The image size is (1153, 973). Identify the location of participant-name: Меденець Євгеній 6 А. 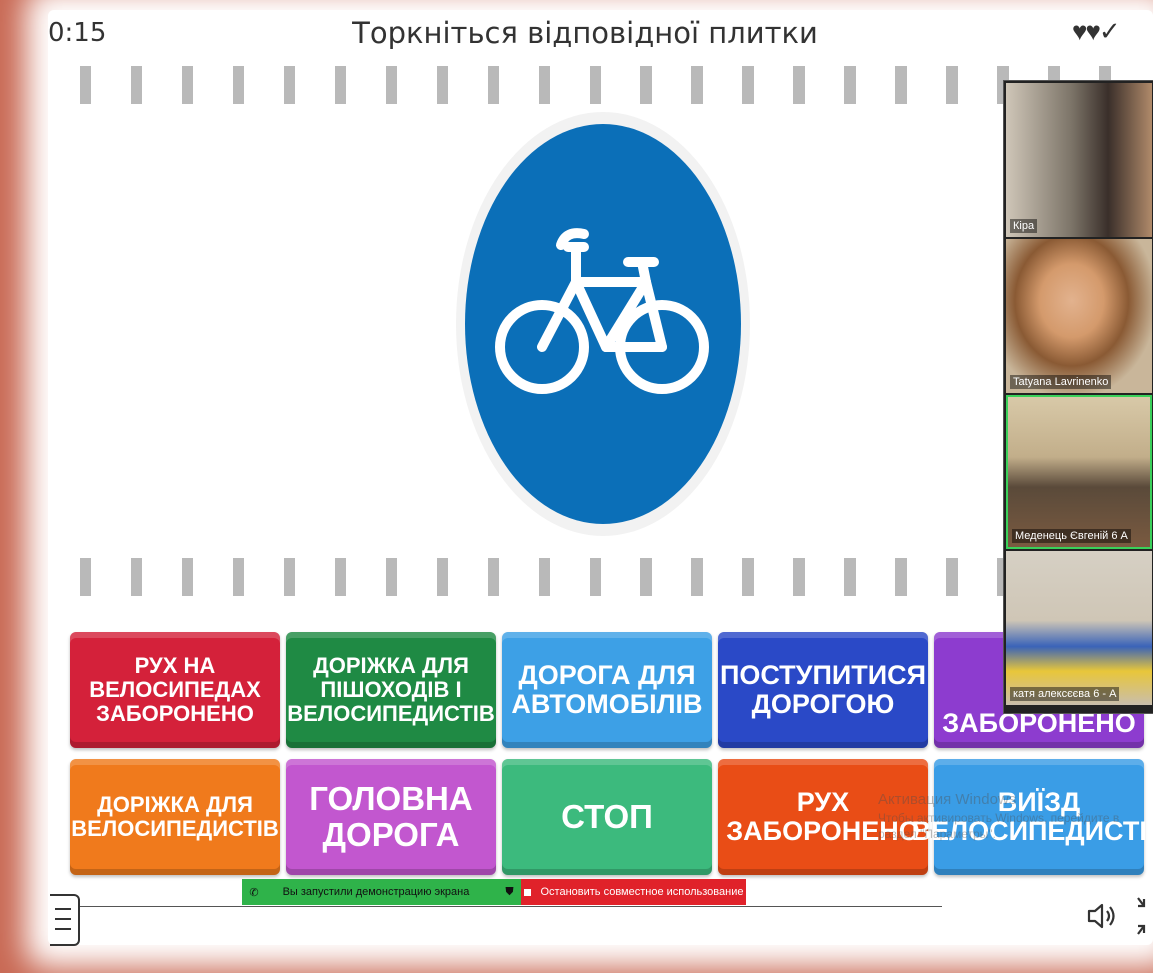
(1071, 536).